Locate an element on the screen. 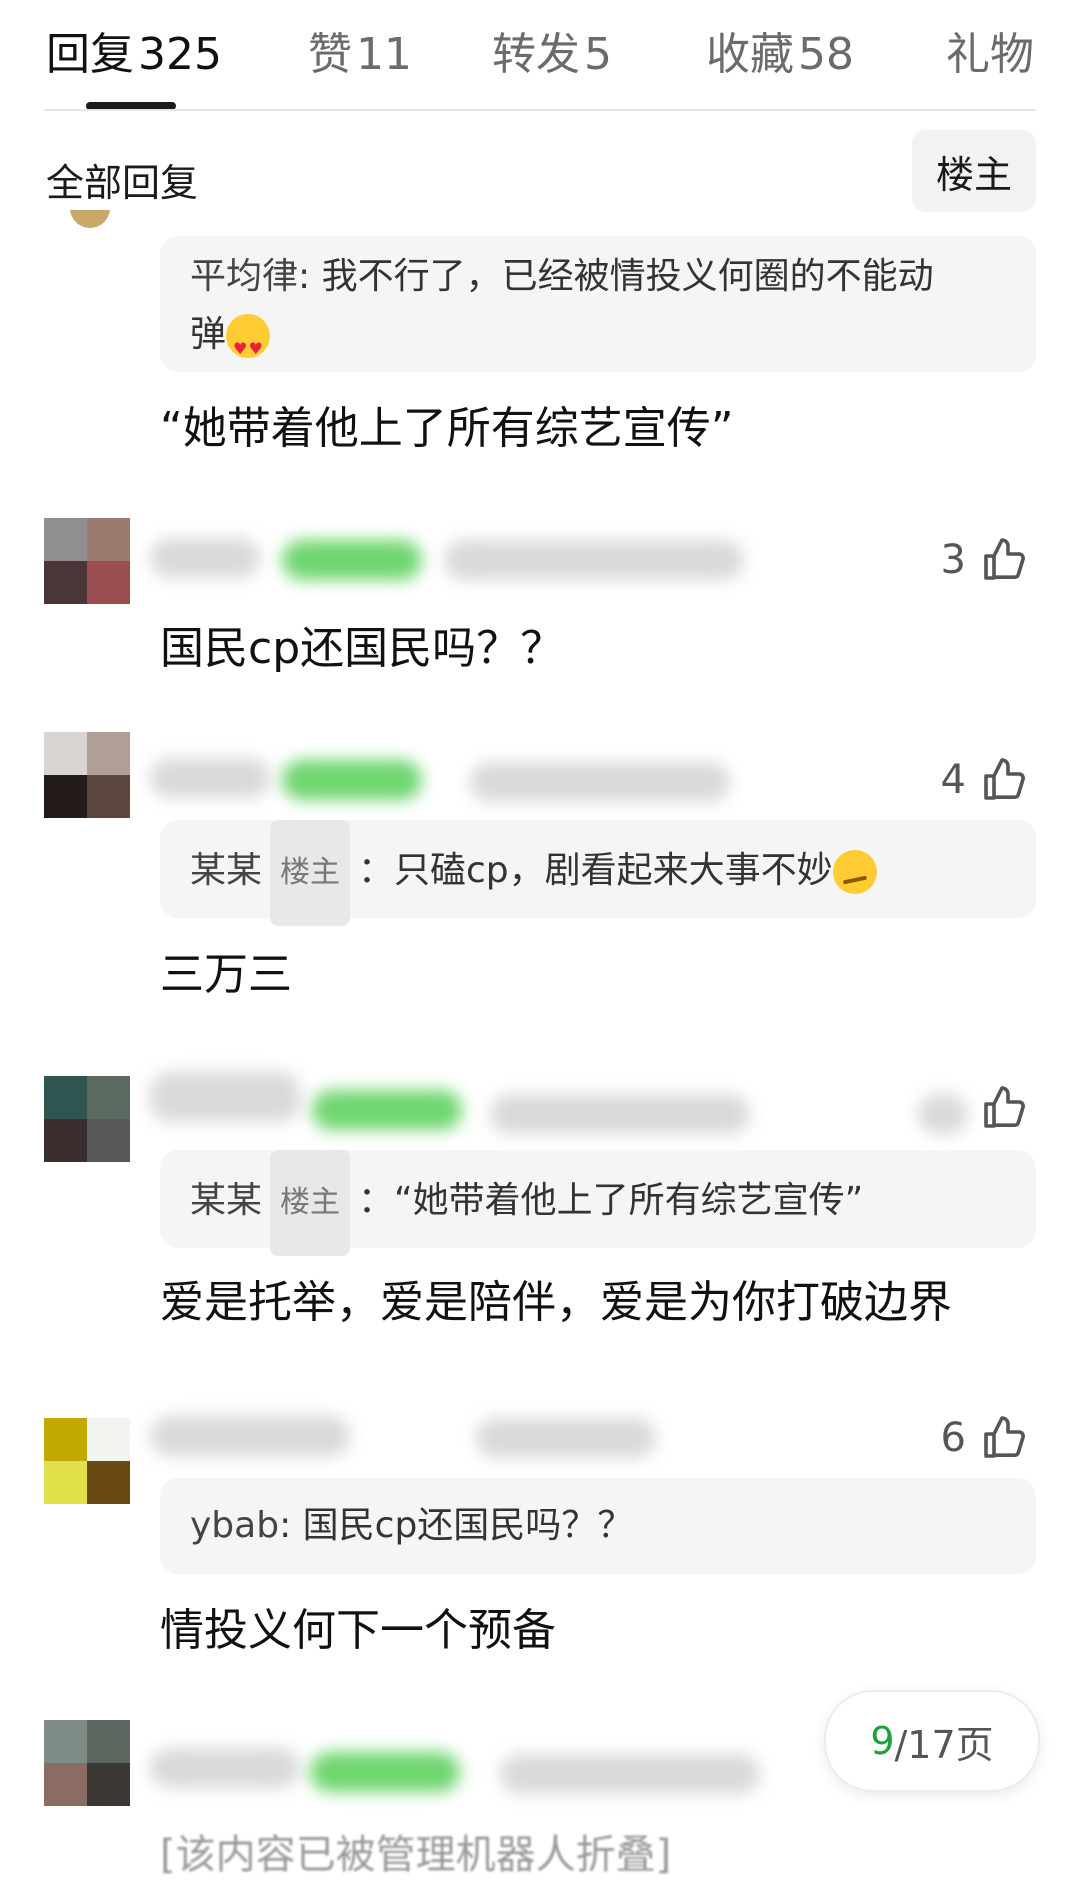  divider is located at coordinates (540, 110).